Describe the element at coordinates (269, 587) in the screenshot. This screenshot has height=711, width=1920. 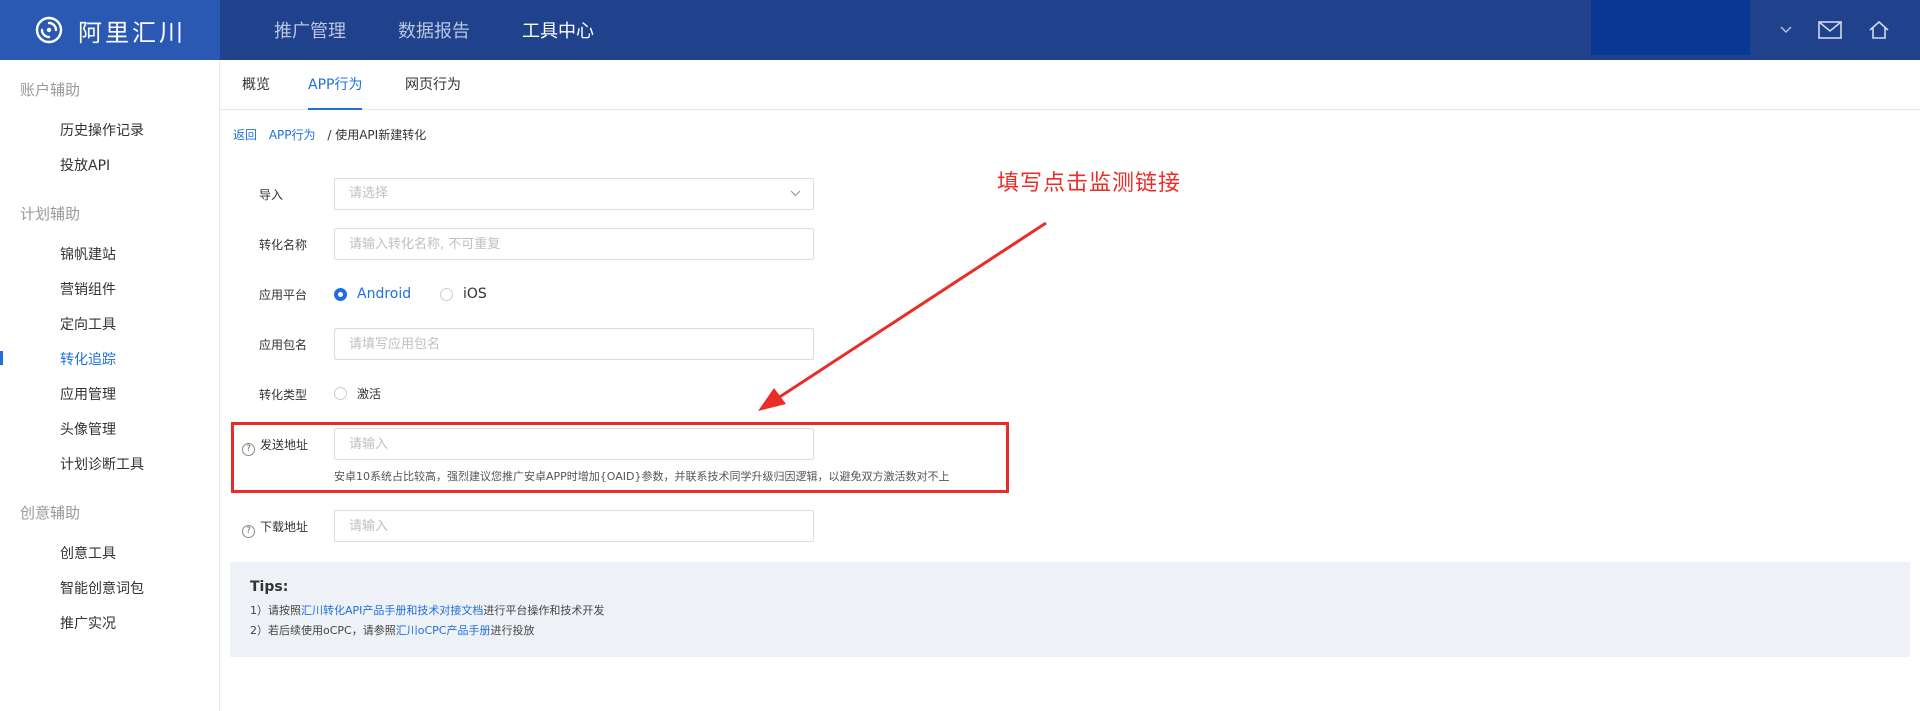
I see `tips-title: Tips:` at that location.